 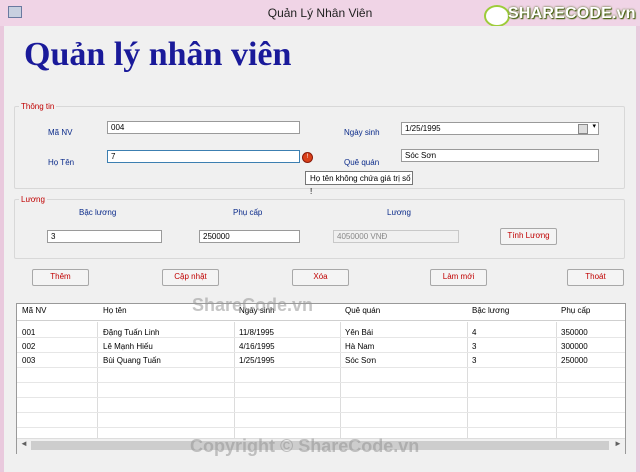 I want to click on add-button: Thêm, so click(x=60, y=277).